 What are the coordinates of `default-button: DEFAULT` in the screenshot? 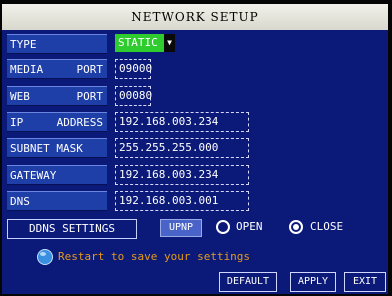 It's located at (248, 282).